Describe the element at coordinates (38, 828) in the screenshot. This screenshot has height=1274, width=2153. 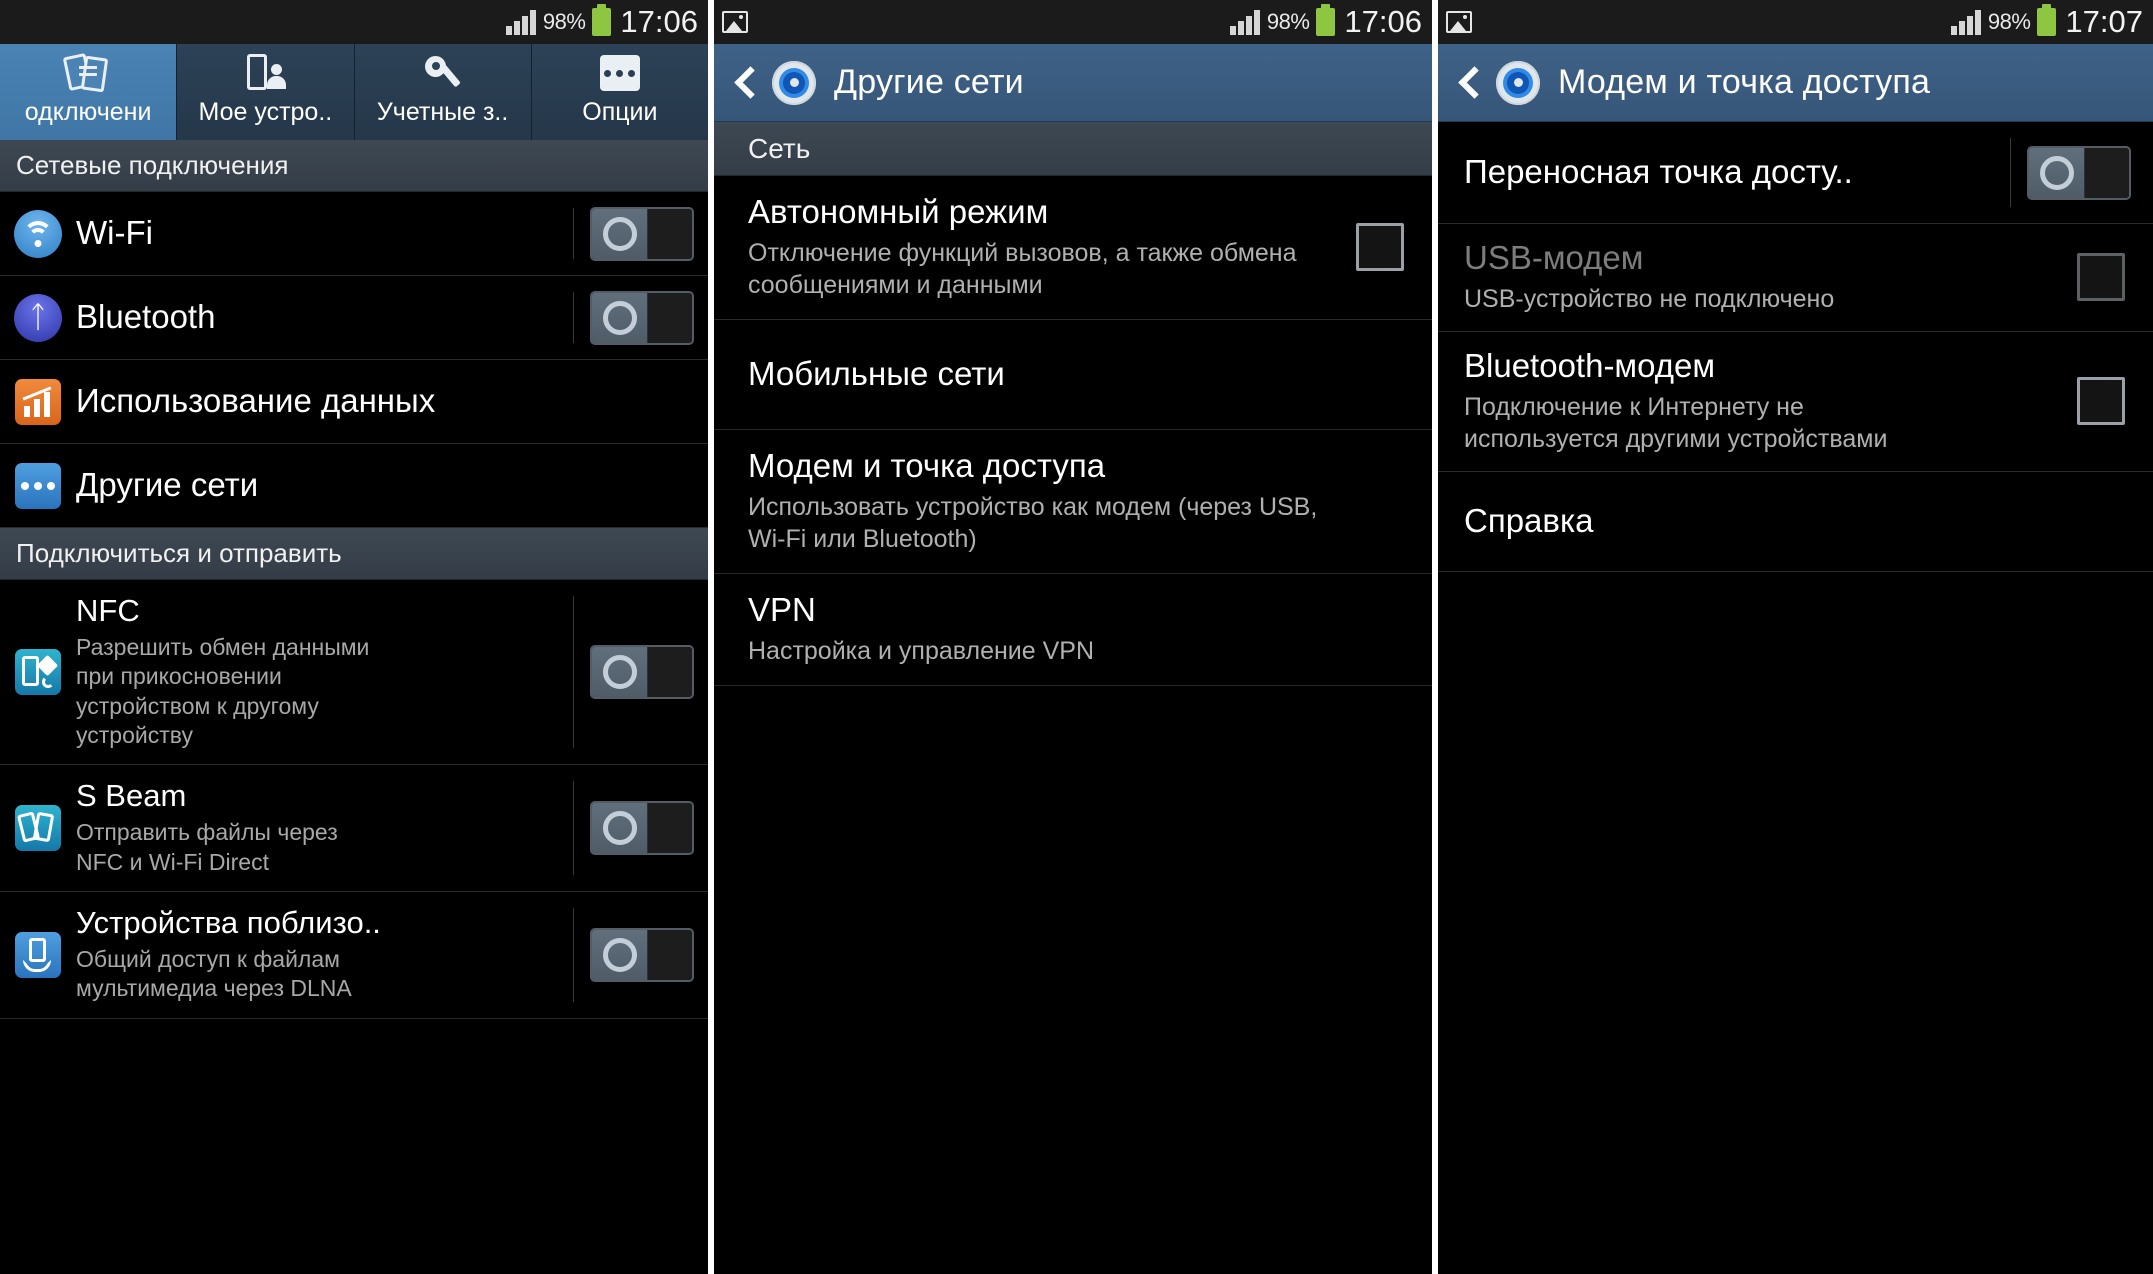
I see `s-beam-icon` at that location.